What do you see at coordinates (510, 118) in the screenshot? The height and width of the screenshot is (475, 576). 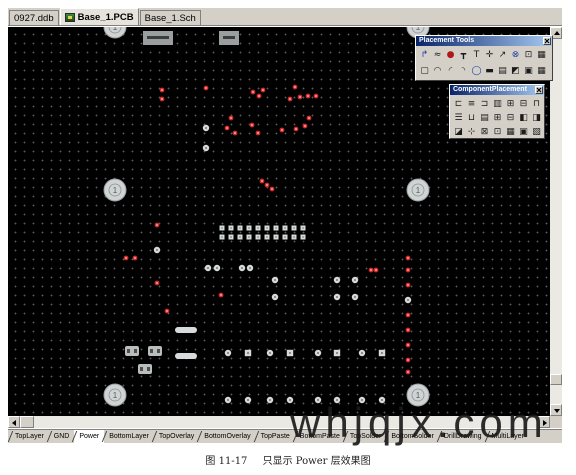 I see `vertical-spacing-decrease-icon: ⊟` at bounding box center [510, 118].